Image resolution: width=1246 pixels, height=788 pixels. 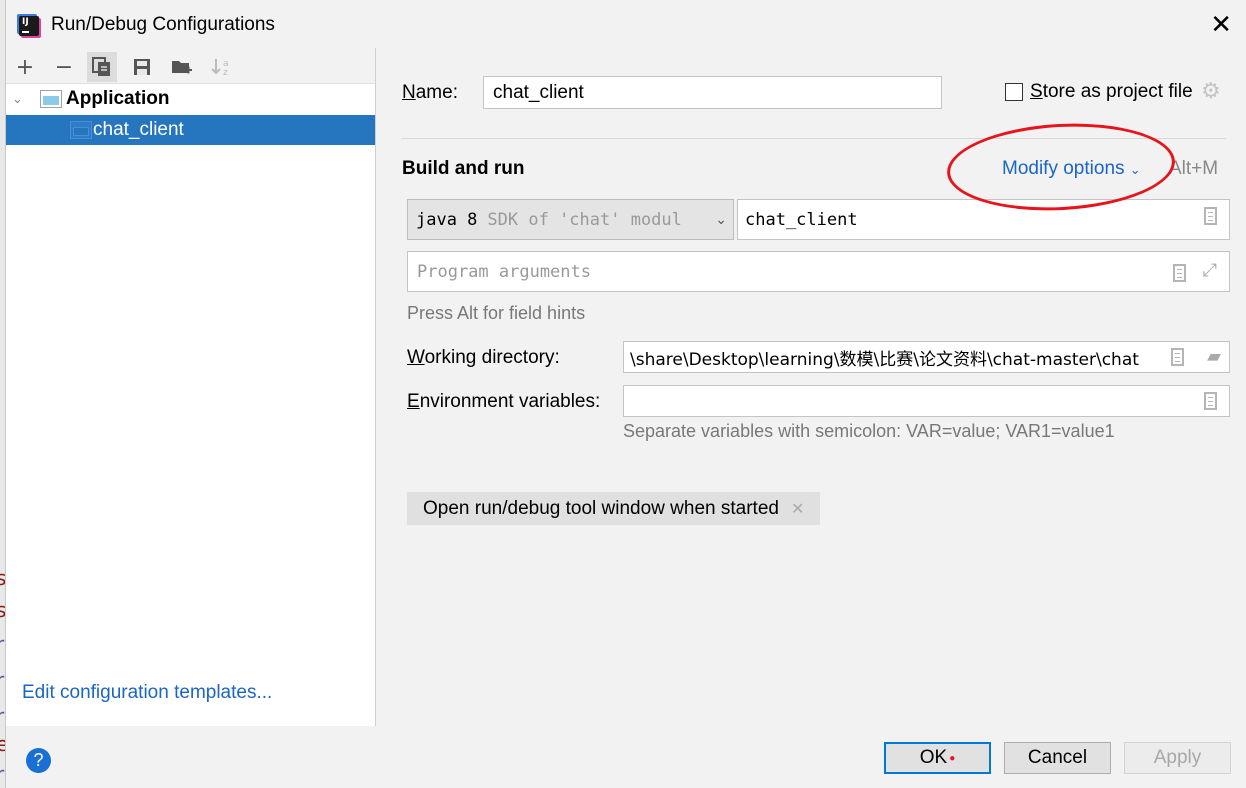 I want to click on ok-button: OK ●, so click(x=937, y=758).